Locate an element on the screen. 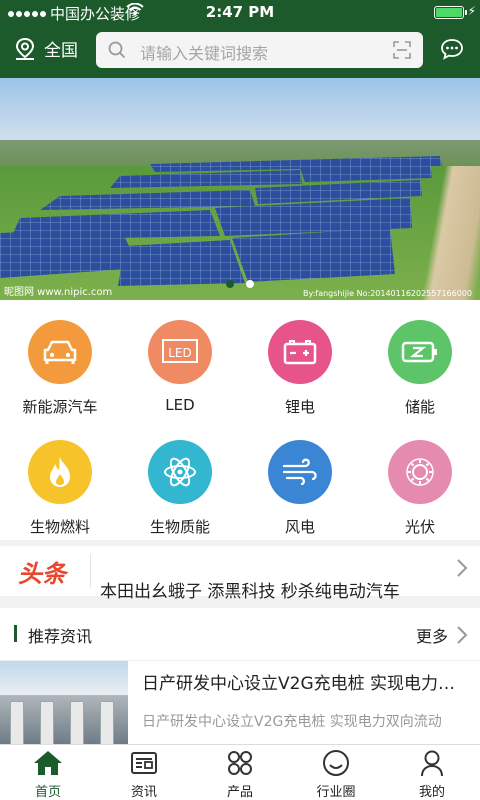  led-icon: LED is located at coordinates (180, 352).